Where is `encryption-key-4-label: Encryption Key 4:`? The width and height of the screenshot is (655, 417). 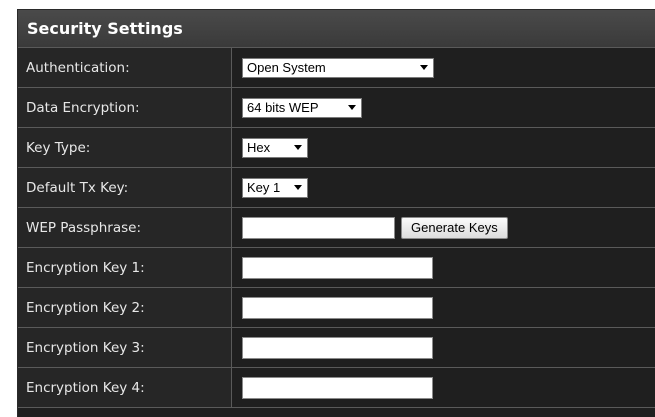 encryption-key-4-label: Encryption Key 4: is located at coordinates (125, 387).